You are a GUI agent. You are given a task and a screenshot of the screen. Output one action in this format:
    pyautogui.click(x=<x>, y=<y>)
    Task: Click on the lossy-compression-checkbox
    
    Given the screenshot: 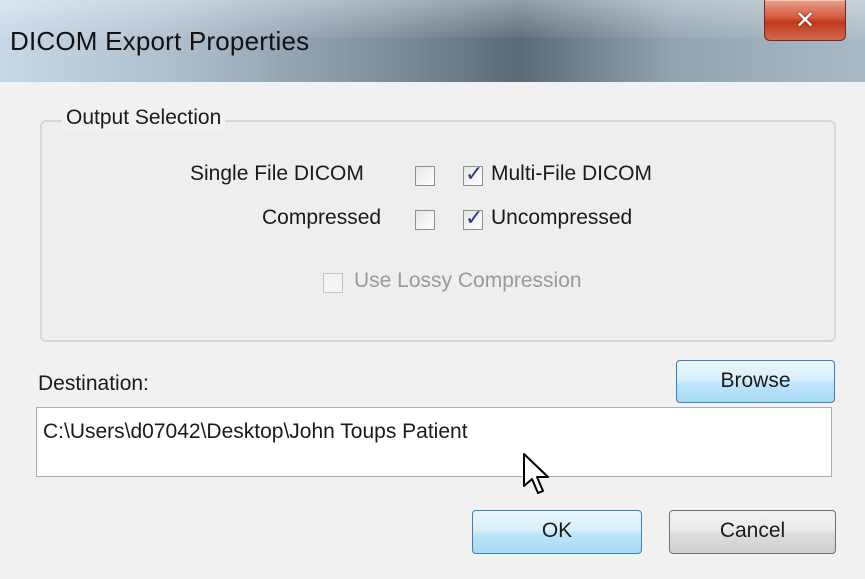 What is the action you would take?
    pyautogui.click(x=333, y=283)
    